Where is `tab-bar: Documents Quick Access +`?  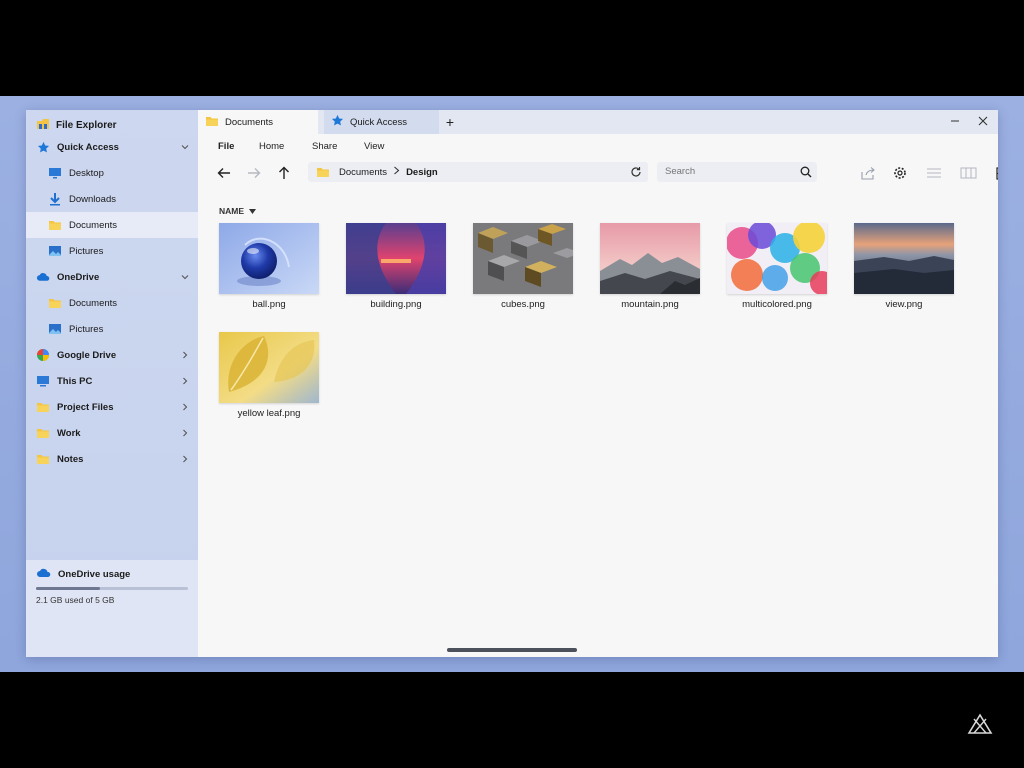 tab-bar: Documents Quick Access + is located at coordinates (598, 122).